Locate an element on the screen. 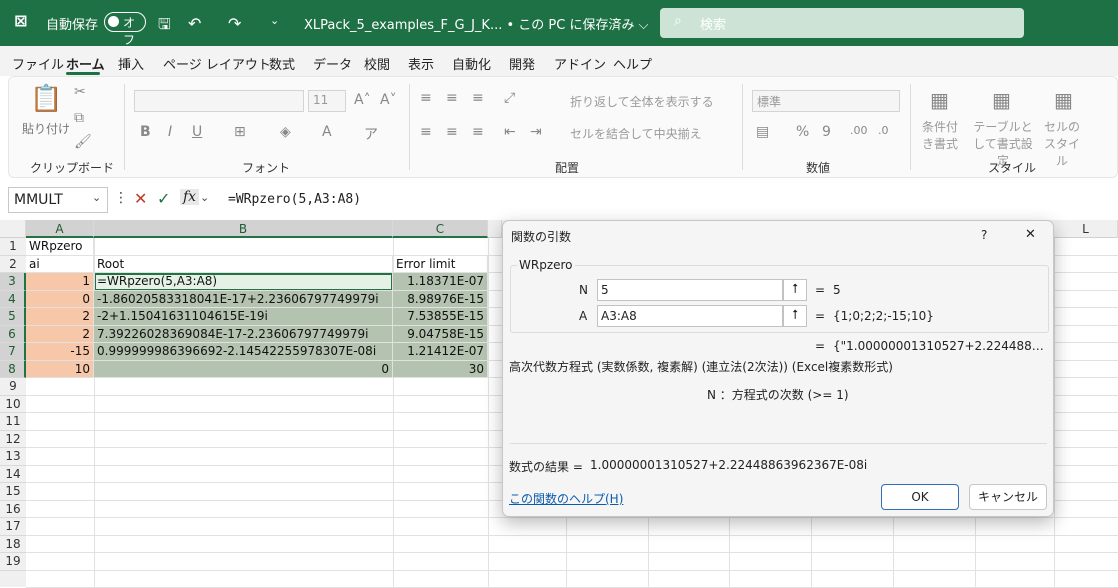 This screenshot has width=1118, height=588. cell-styles-icon: ▦ is located at coordinates (1063, 100).